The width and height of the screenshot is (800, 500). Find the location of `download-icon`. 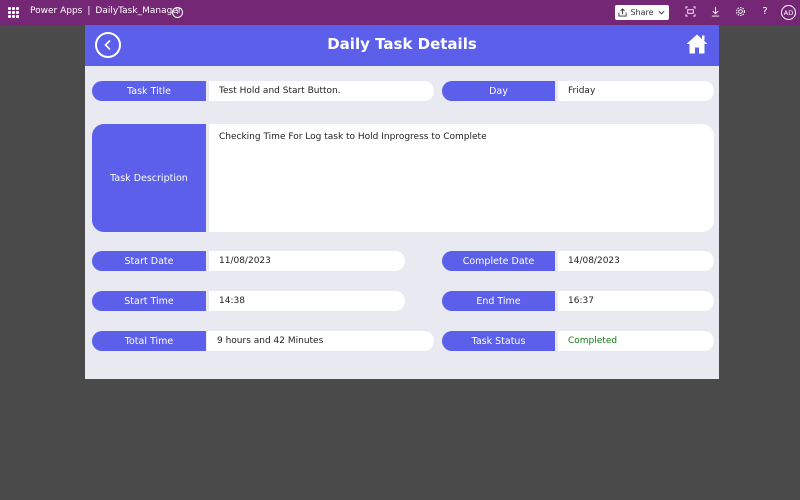

download-icon is located at coordinates (715, 12).